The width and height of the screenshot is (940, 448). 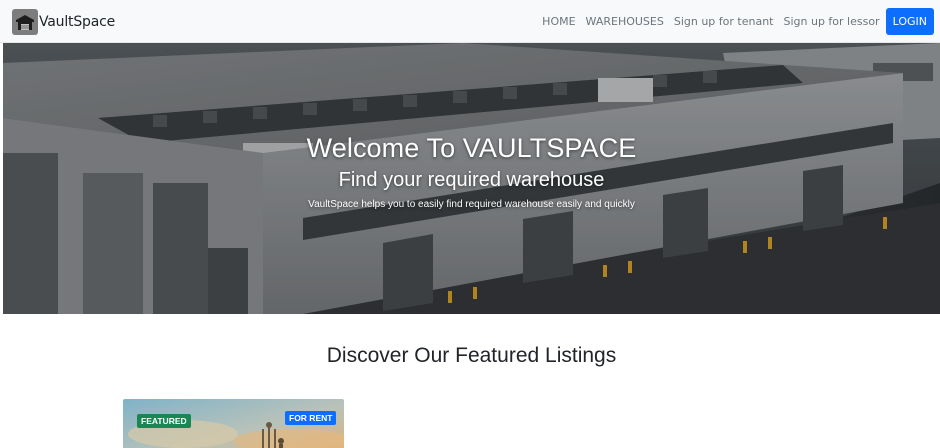 What do you see at coordinates (909, 21) in the screenshot?
I see `login-button: LOGIN` at bounding box center [909, 21].